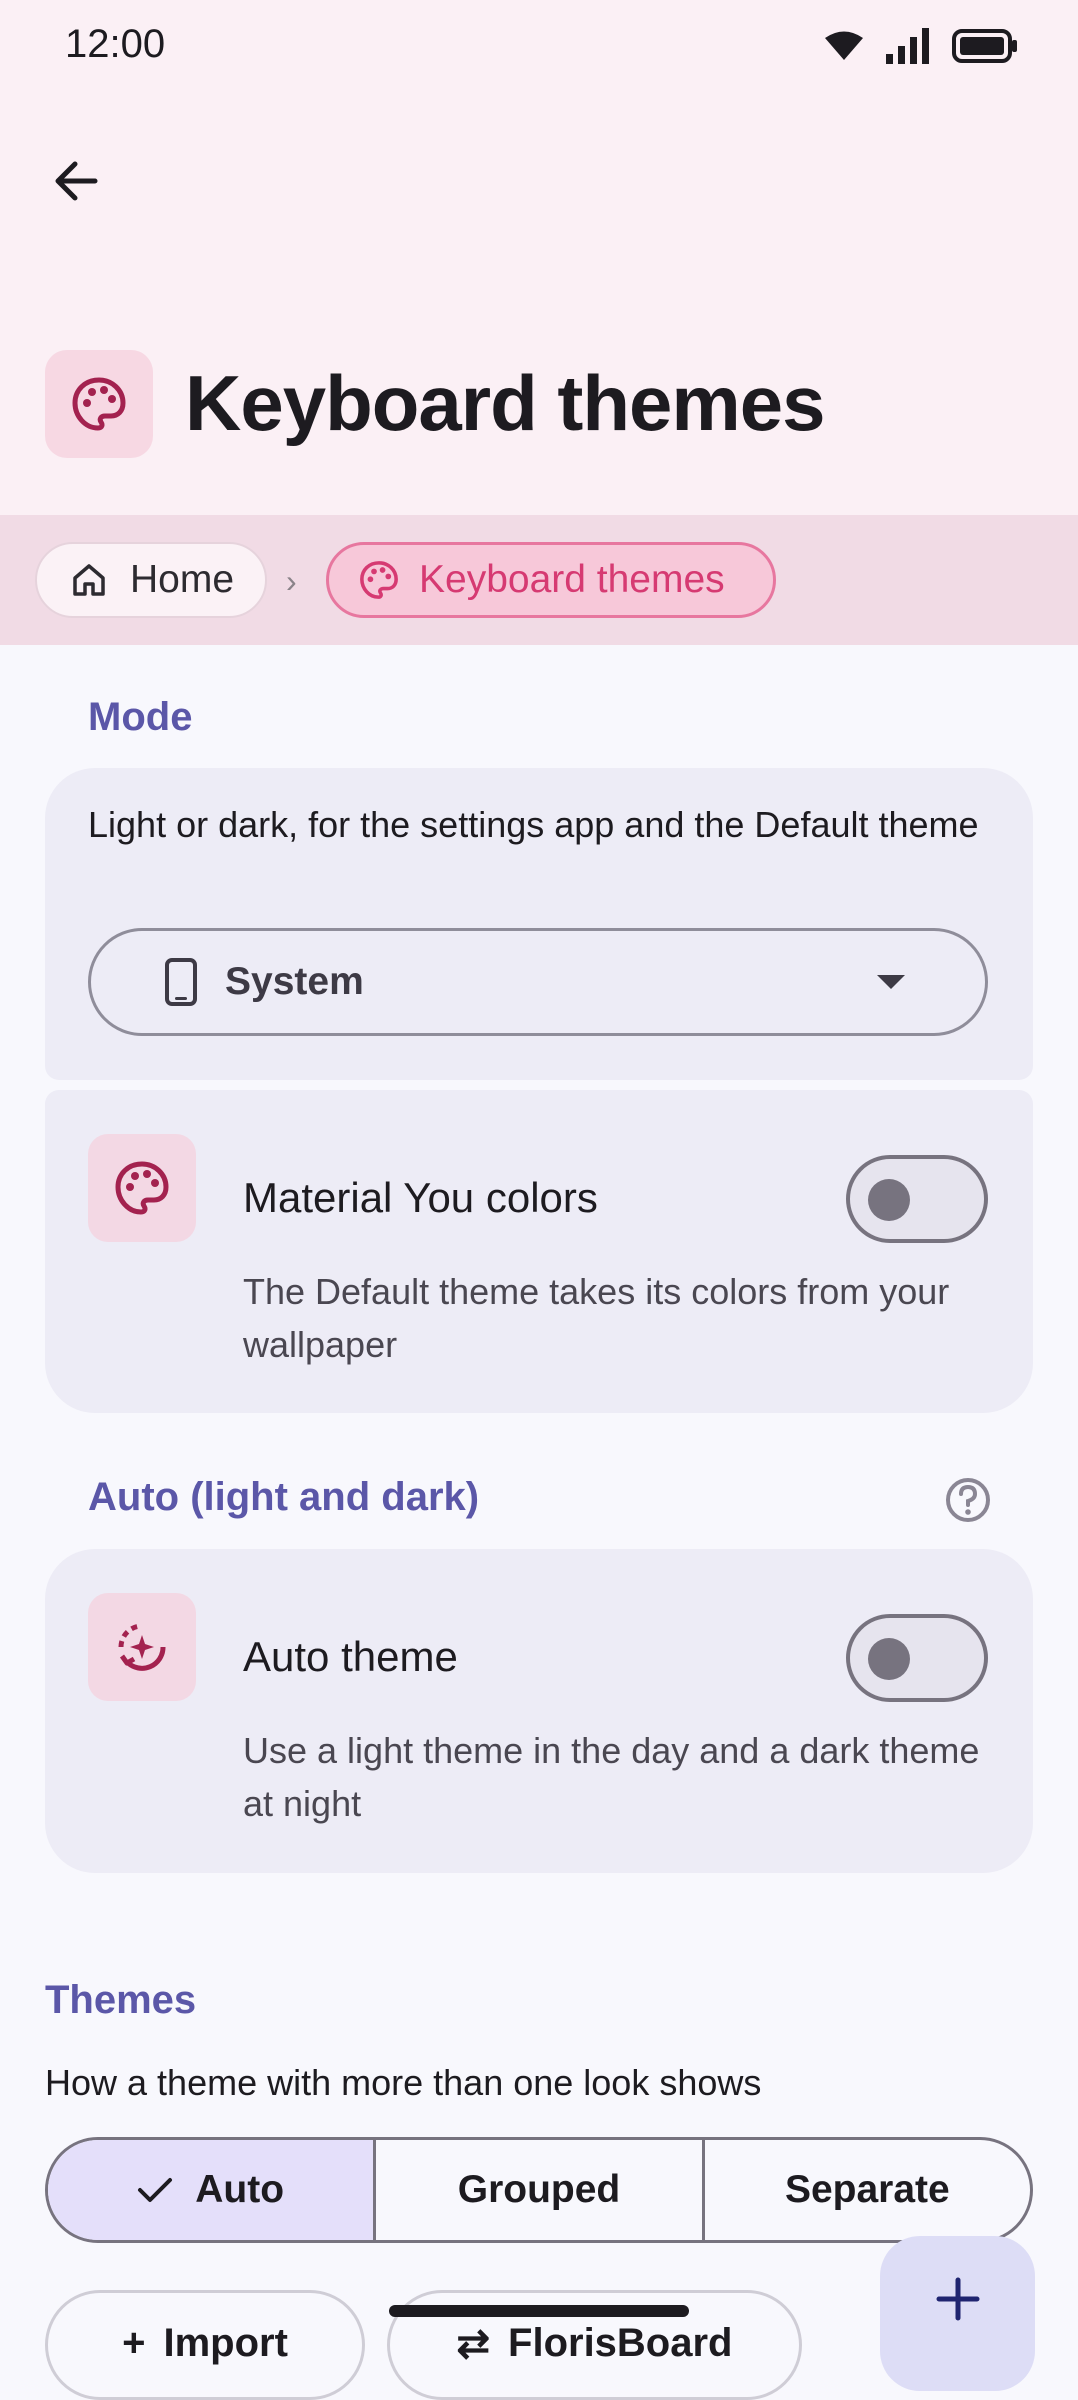  What do you see at coordinates (957, 2299) in the screenshot?
I see `add-icon` at bounding box center [957, 2299].